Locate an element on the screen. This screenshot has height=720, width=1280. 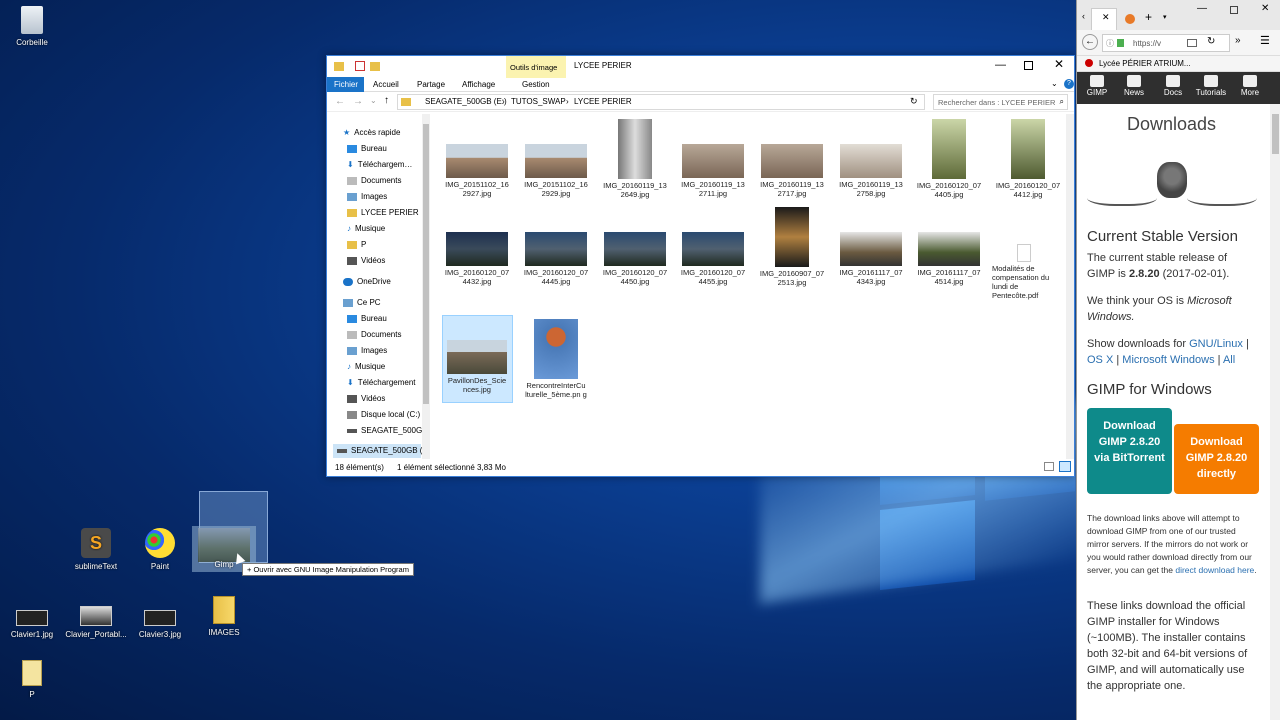
desktop-icon-images: IMAGES is located at coordinates (224, 616).